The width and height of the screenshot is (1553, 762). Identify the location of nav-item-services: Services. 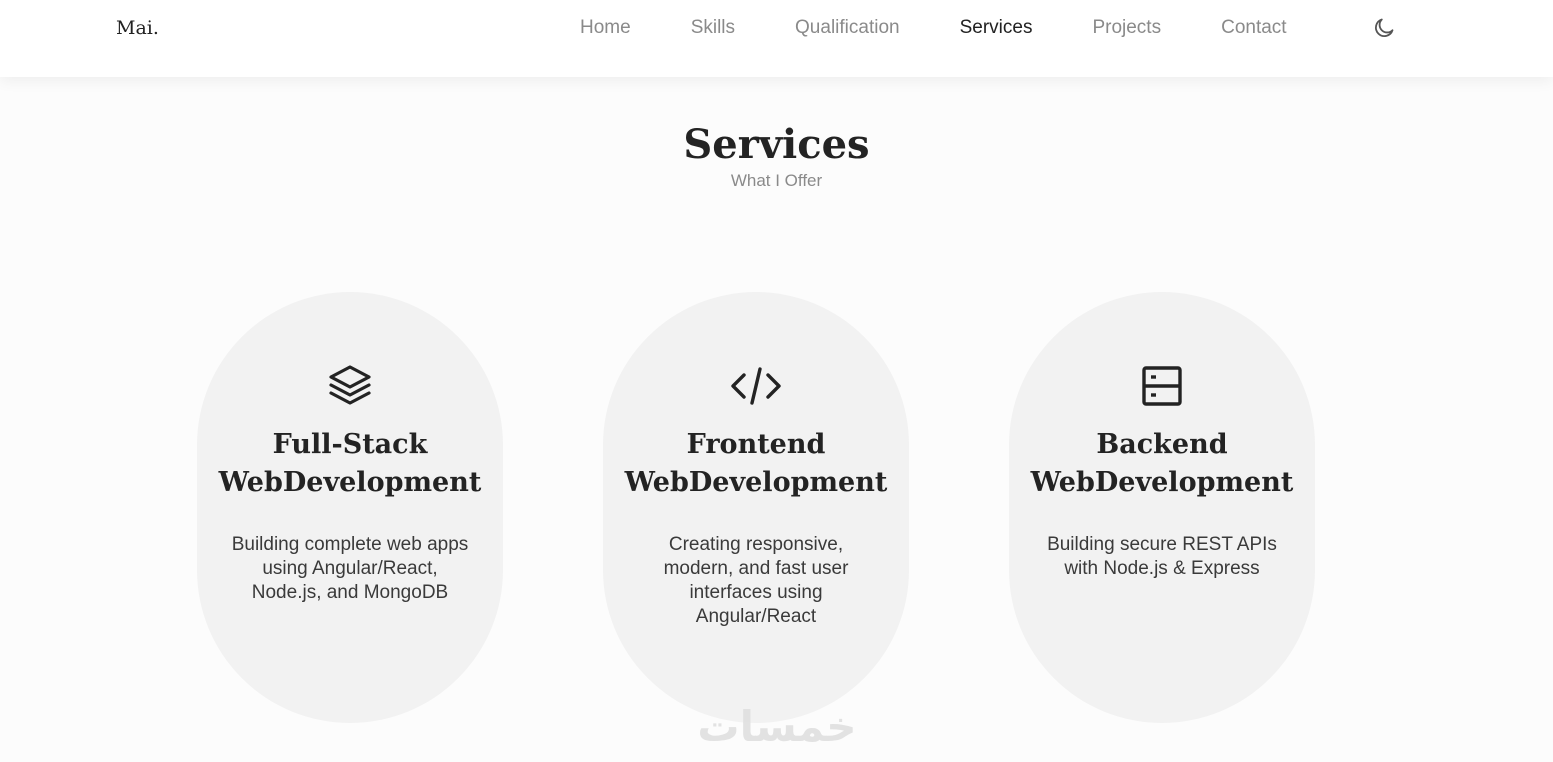
(996, 28).